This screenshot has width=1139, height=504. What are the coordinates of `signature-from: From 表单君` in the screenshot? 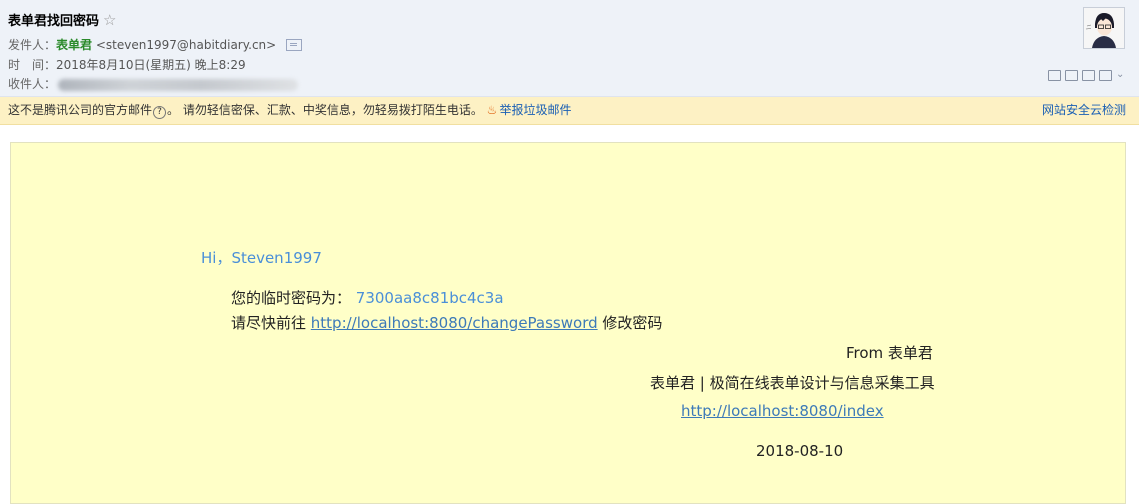 It's located at (889, 353).